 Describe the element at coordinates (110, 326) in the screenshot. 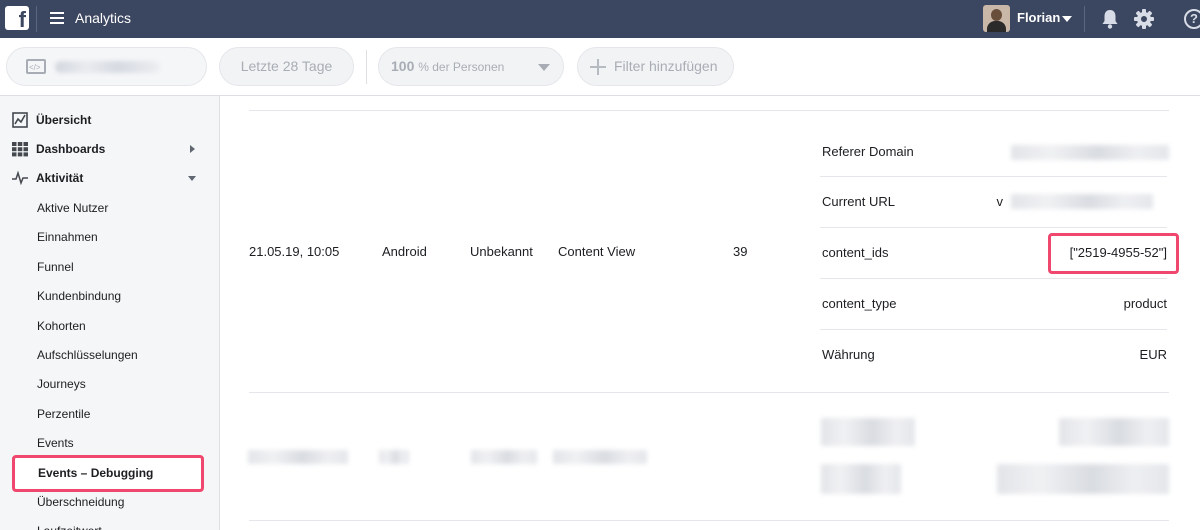

I see `sidebar-item-cohorts: Kohorten` at that location.